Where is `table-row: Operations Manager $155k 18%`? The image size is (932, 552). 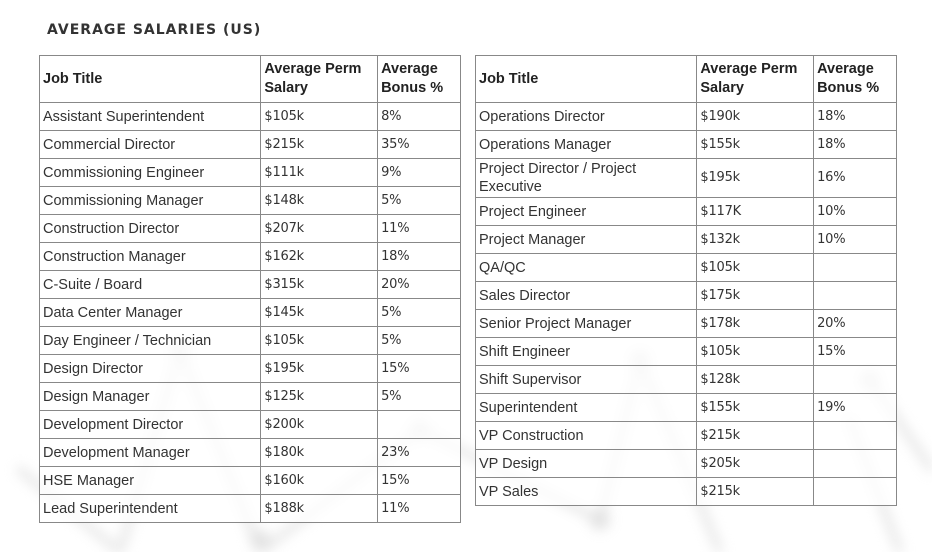 table-row: Operations Manager $155k 18% is located at coordinates (685, 144).